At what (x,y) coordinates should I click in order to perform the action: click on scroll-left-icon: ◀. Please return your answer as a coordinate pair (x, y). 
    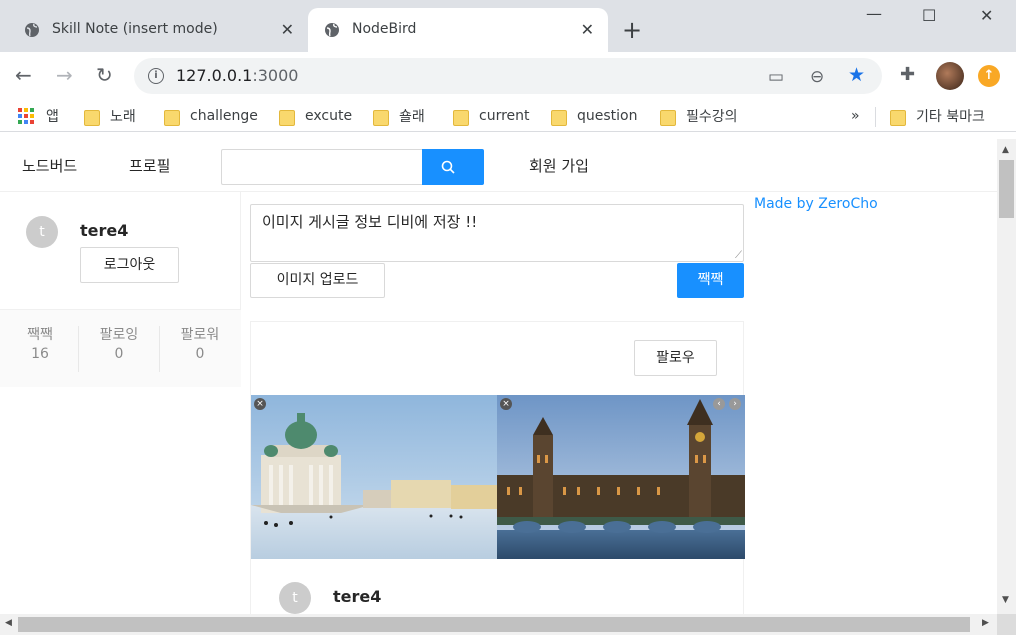
    Looking at the image, I should click on (8, 623).